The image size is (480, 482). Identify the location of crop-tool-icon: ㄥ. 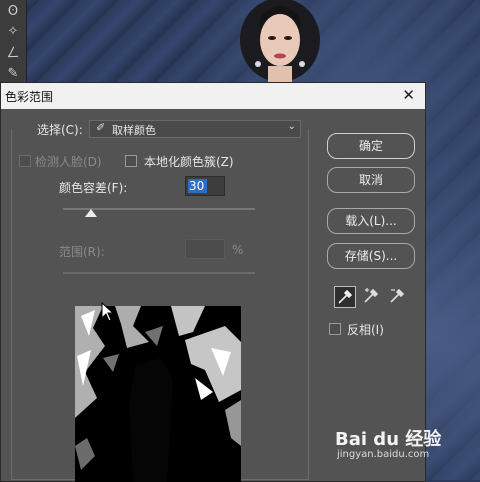
(13, 54).